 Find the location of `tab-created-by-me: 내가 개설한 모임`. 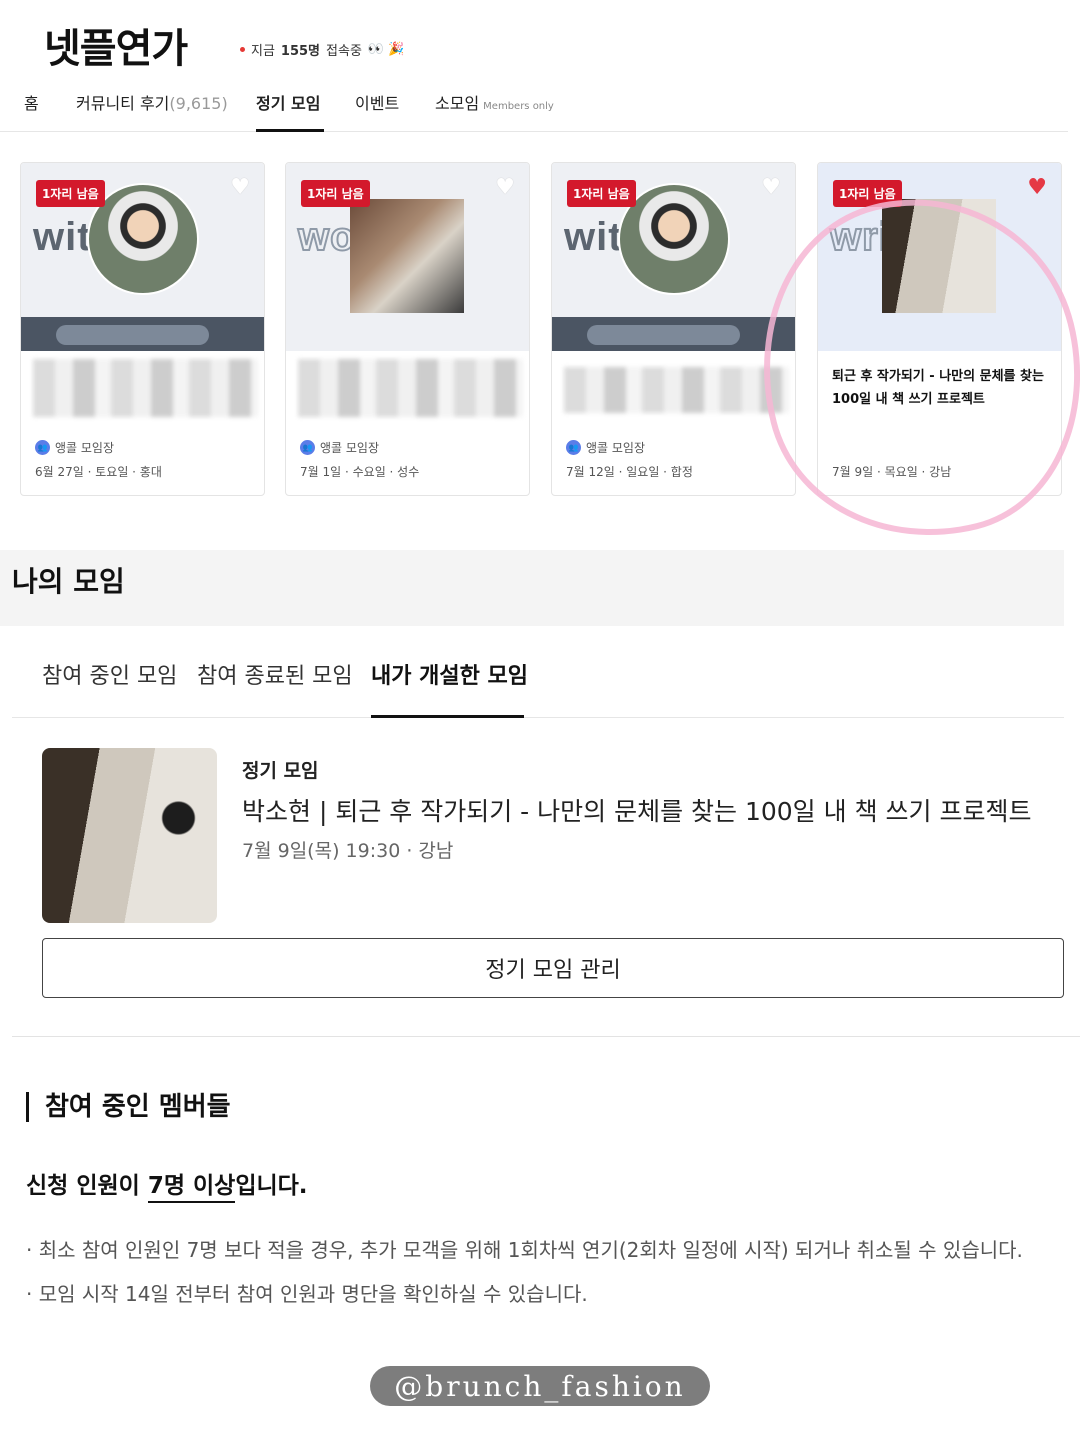

tab-created-by-me: 내가 개설한 모임 is located at coordinates (449, 688).